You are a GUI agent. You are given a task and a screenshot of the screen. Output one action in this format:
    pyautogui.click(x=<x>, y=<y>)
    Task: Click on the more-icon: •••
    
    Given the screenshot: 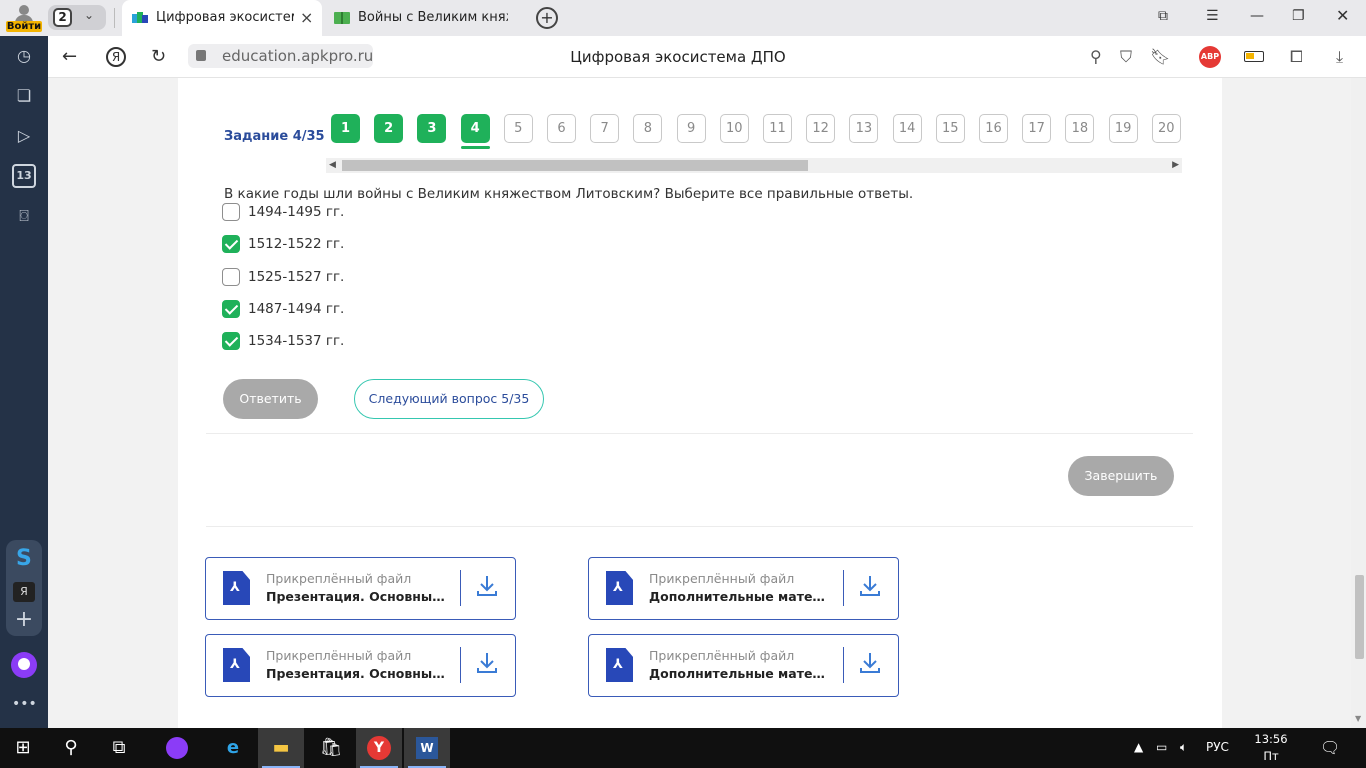 What is the action you would take?
    pyautogui.click(x=24, y=704)
    